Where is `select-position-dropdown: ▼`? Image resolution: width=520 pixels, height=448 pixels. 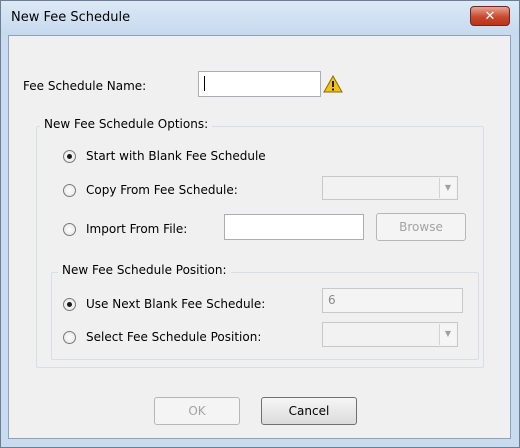
select-position-dropdown: ▼ is located at coordinates (390, 334).